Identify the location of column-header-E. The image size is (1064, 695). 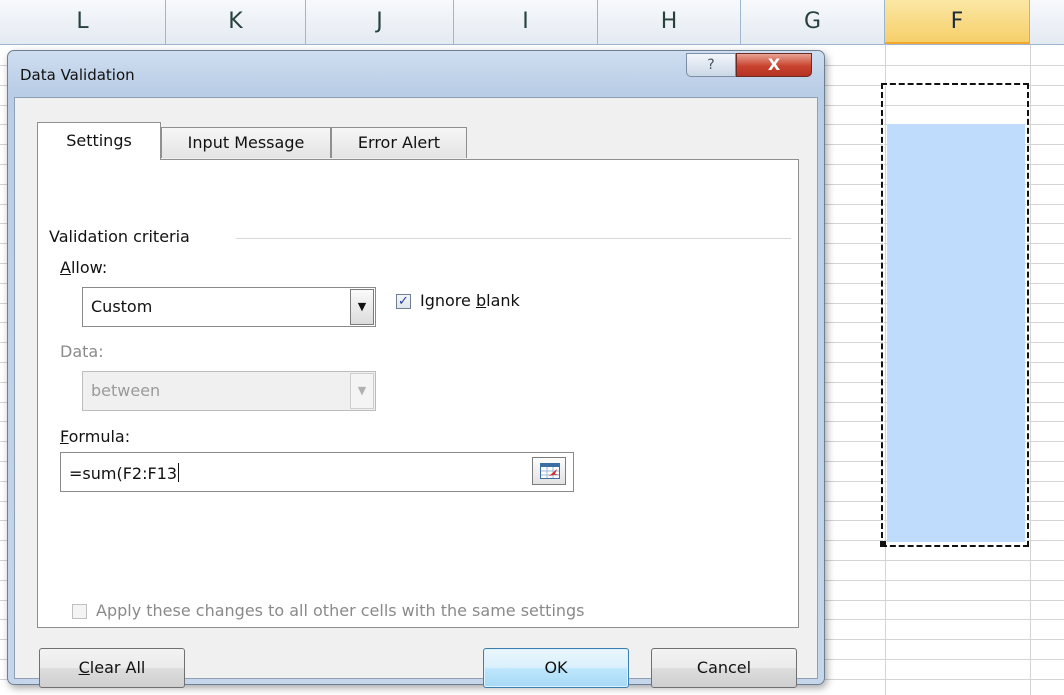
(1047, 22).